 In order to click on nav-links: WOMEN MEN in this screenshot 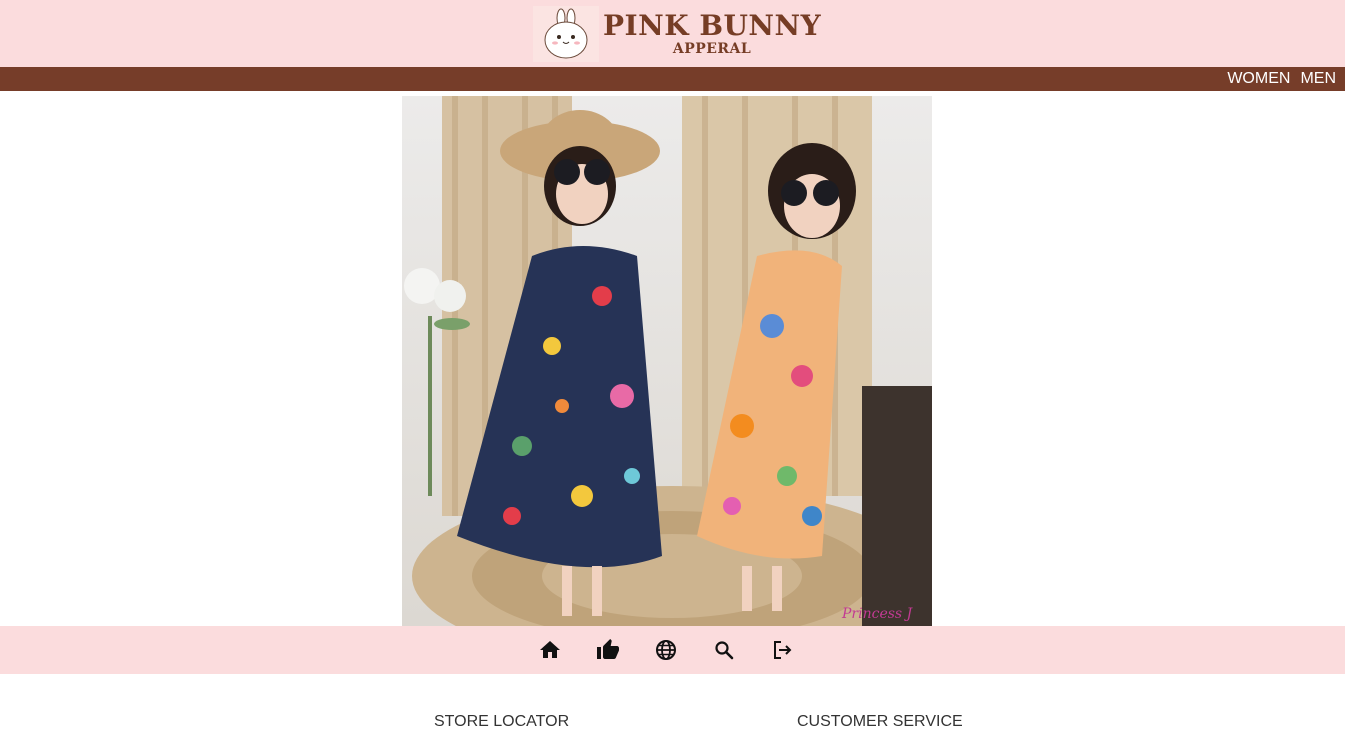, I will do `click(1281, 79)`.